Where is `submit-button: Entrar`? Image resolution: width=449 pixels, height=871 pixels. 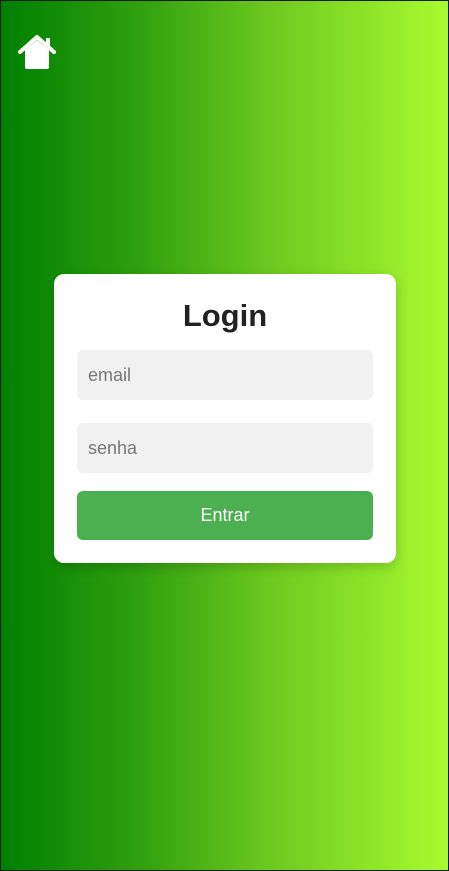
submit-button: Entrar is located at coordinates (225, 515).